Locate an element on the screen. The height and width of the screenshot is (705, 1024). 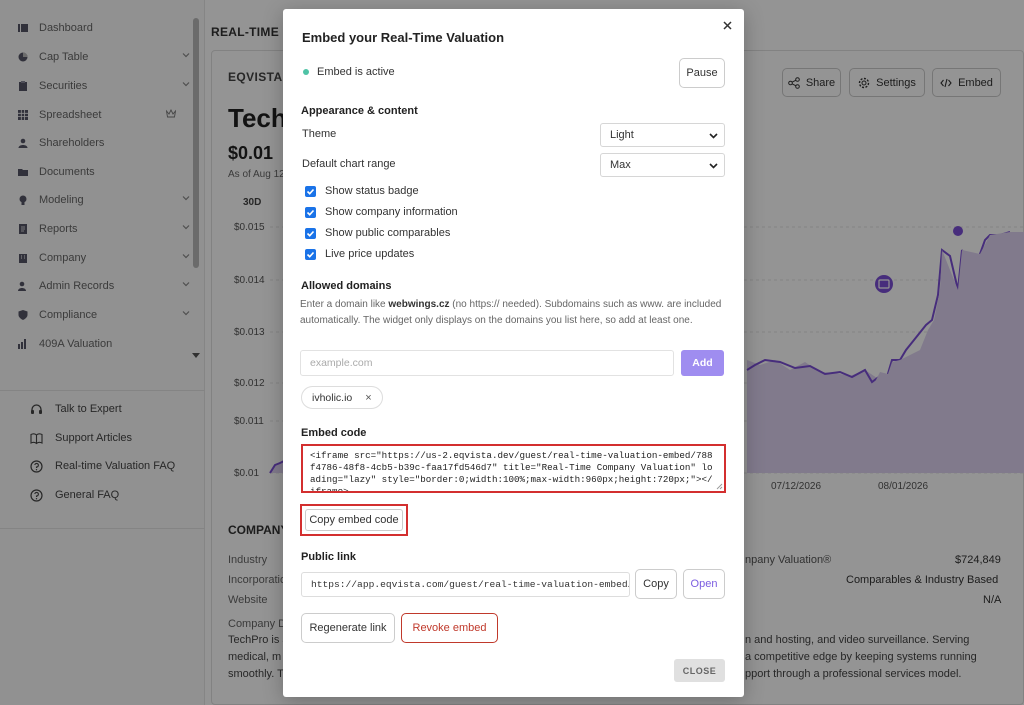
domains-heading: Allowed domains is located at coordinates (346, 286).